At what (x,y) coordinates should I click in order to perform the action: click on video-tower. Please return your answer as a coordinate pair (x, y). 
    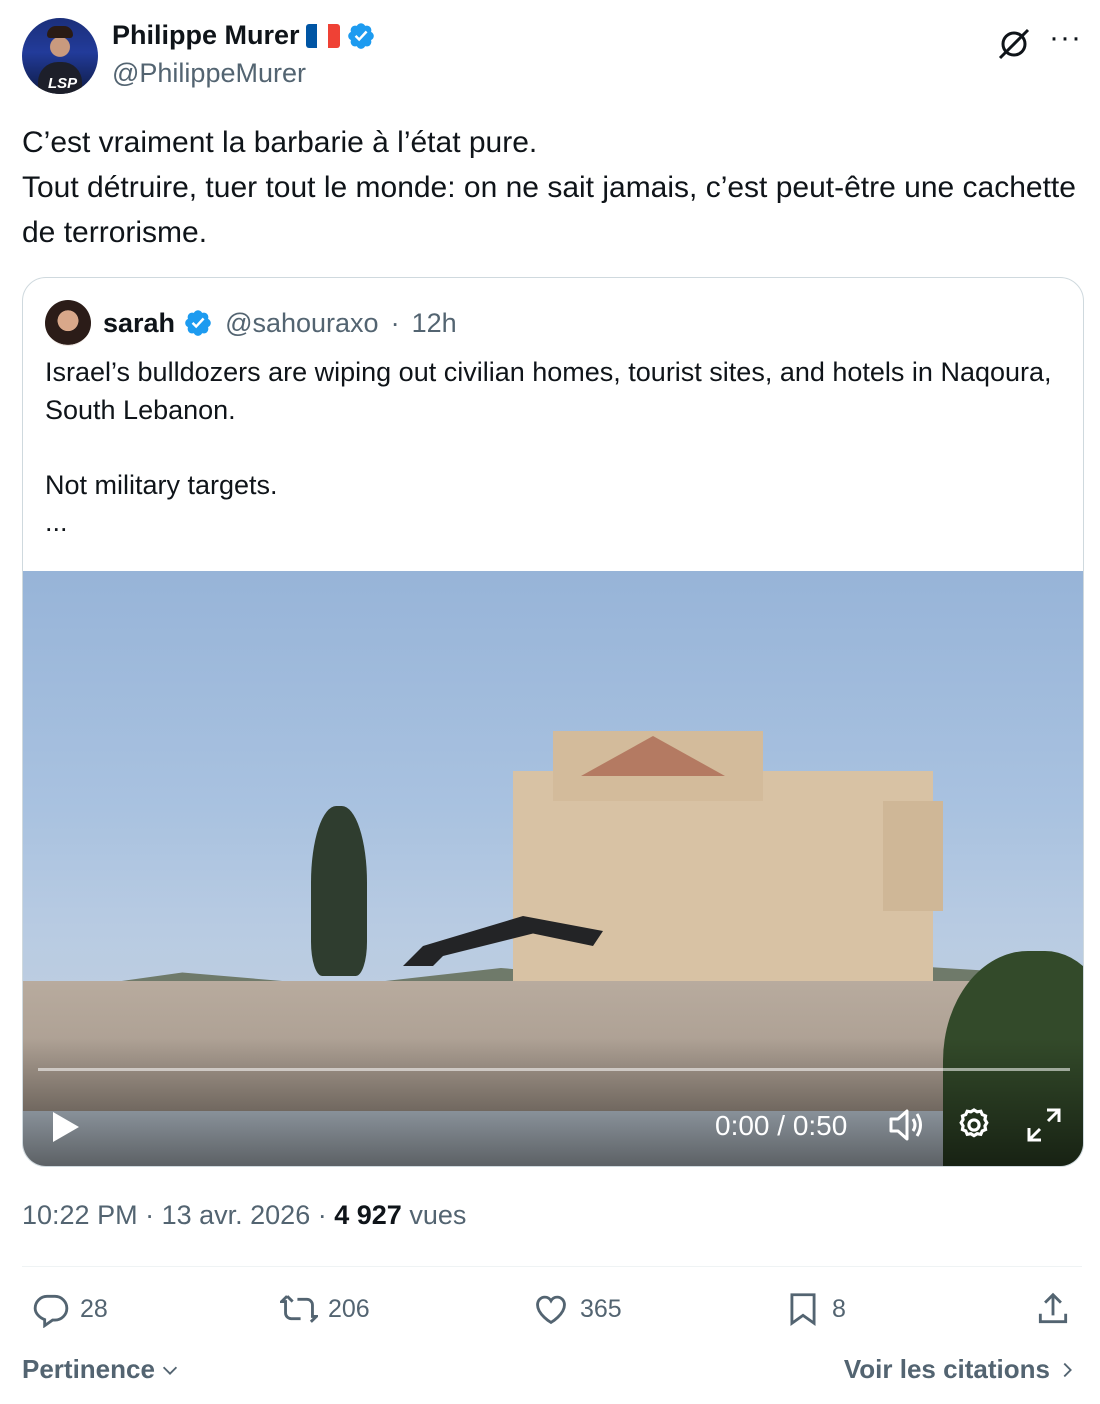
    Looking at the image, I should click on (913, 856).